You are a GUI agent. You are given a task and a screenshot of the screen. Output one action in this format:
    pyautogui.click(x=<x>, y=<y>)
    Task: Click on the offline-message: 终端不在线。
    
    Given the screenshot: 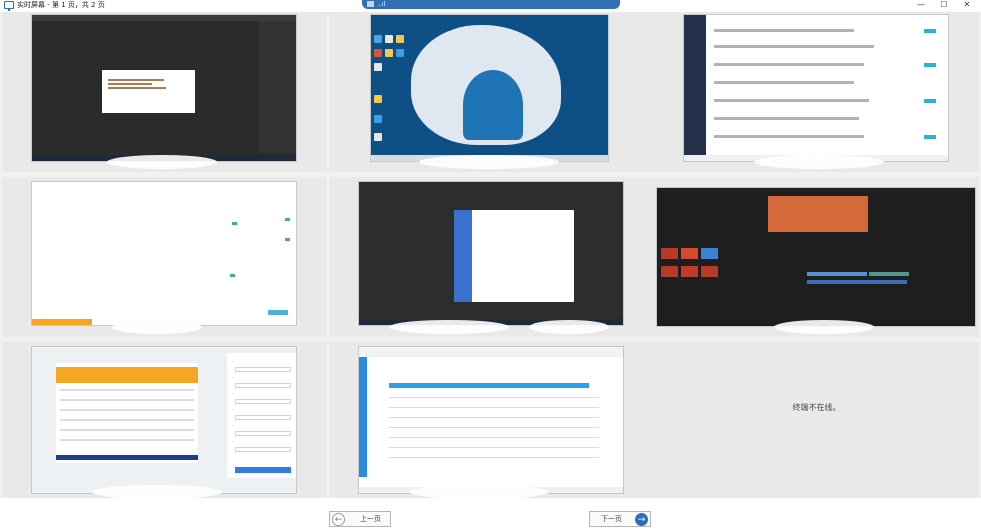 What is the action you would take?
    pyautogui.click(x=816, y=407)
    